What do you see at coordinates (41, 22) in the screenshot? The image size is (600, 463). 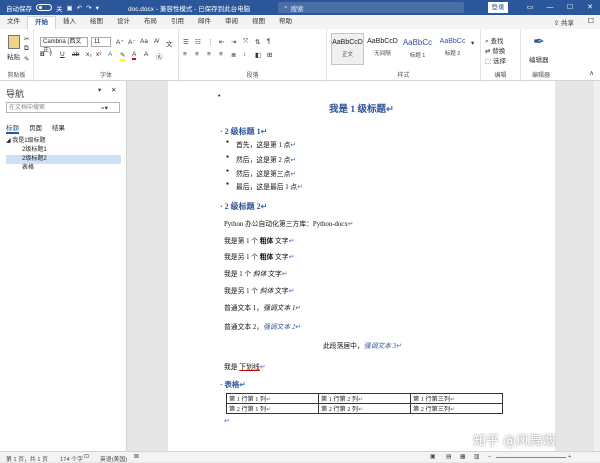 I see `tab-home: 开始` at bounding box center [41, 22].